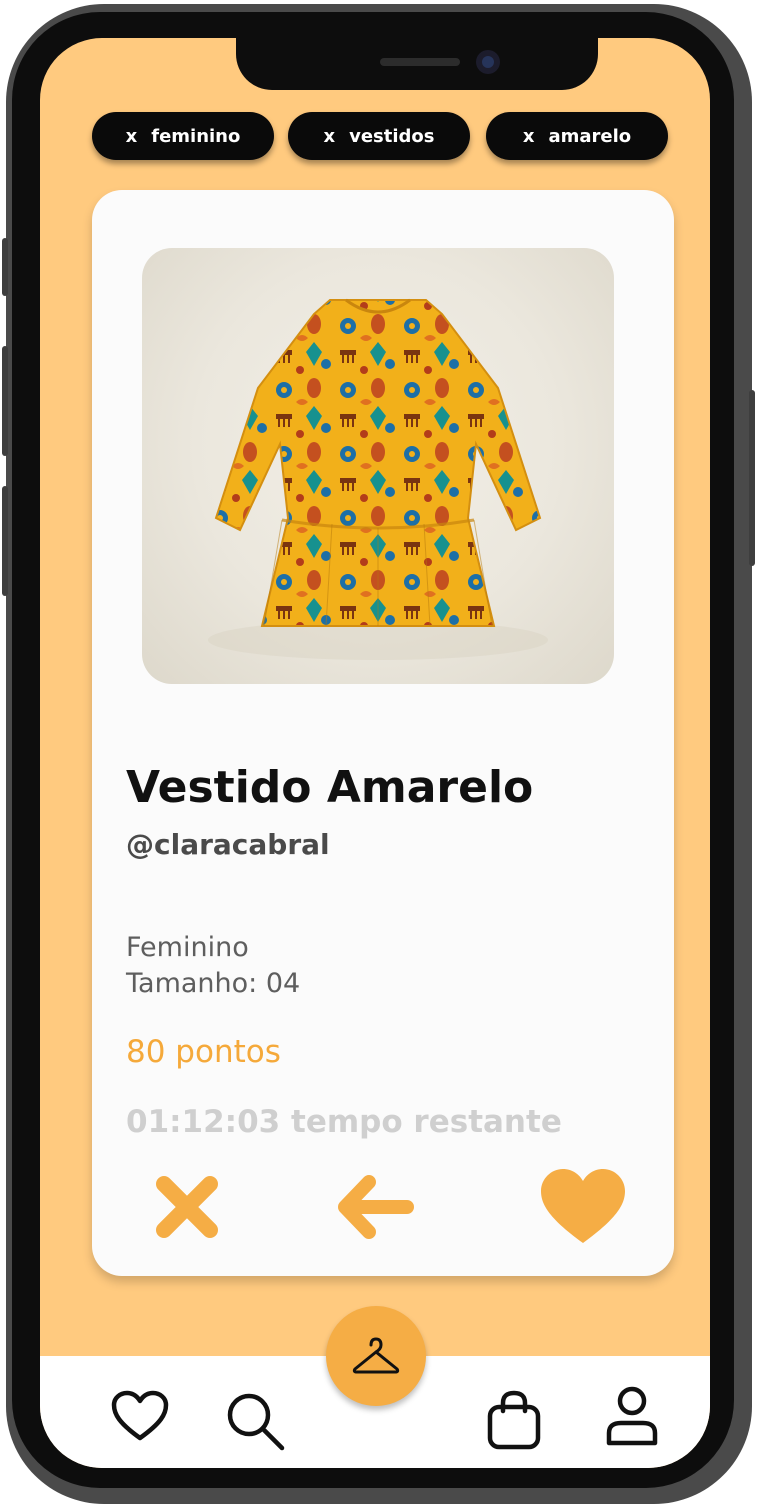 The width and height of the screenshot is (757, 1508). I want to click on back-button, so click(375, 1207).